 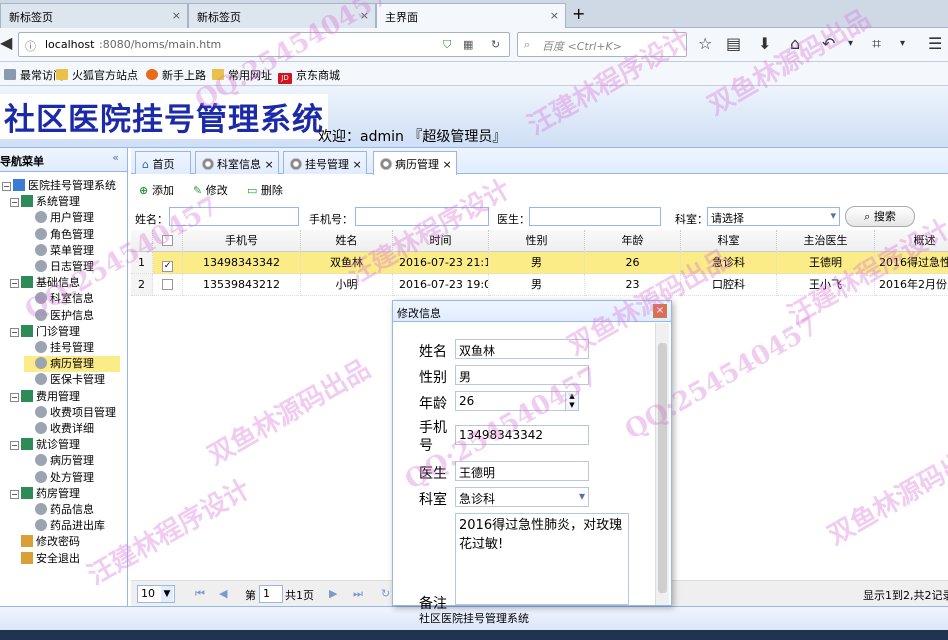 I want to click on sidebar-item: 用户管理, so click(x=59, y=218).